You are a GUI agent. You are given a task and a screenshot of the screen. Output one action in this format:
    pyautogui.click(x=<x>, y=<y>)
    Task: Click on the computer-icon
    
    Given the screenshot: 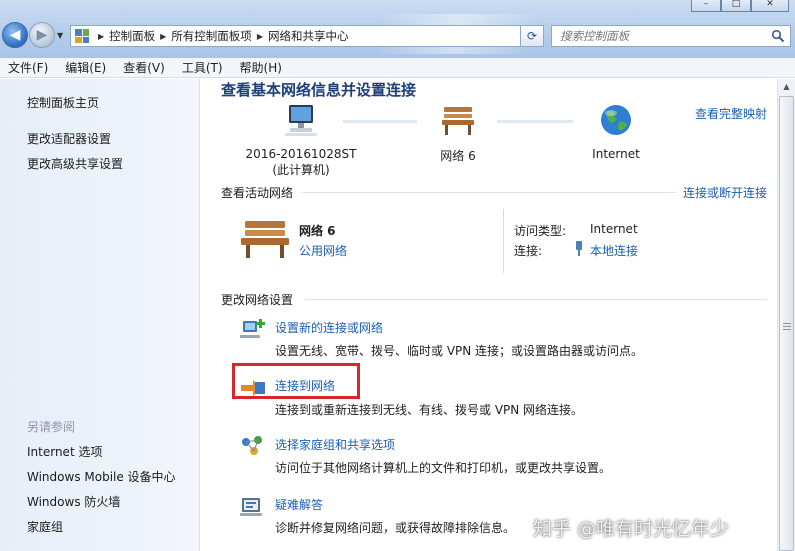 What is the action you would take?
    pyautogui.click(x=301, y=120)
    